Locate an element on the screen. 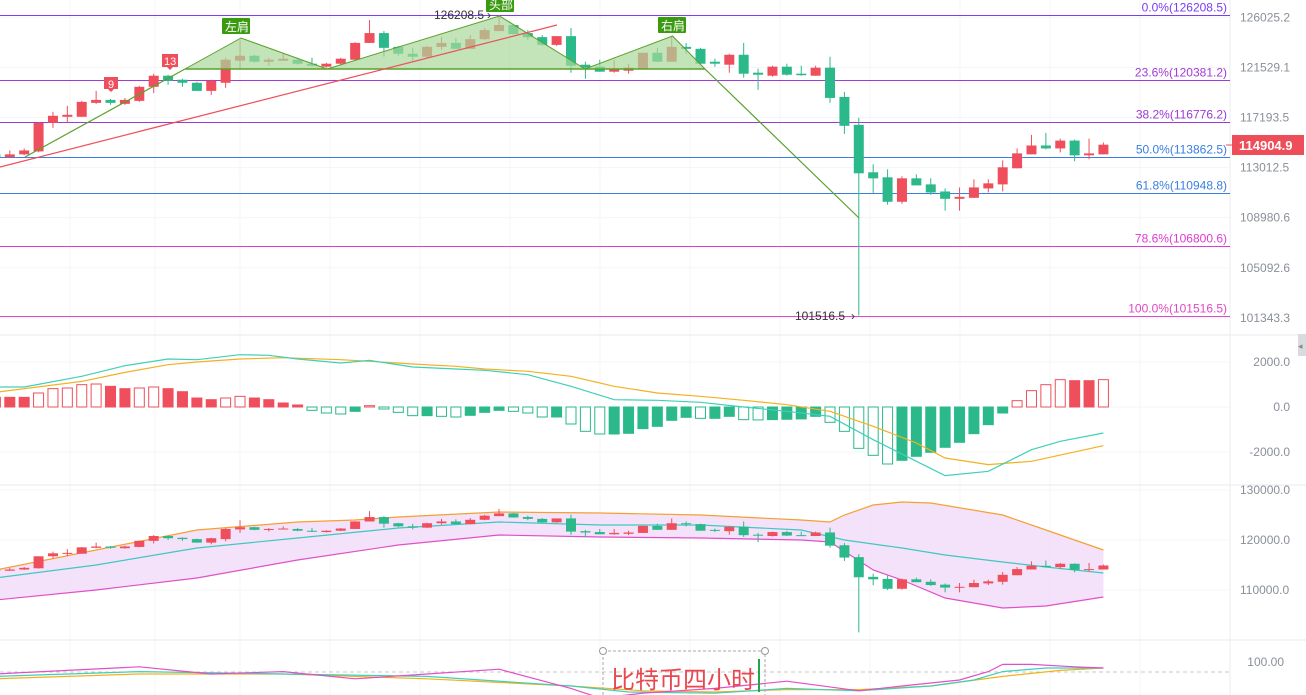 Image resolution: width=1306 pixels, height=695 pixels. fib-label: 78.6%(106800.6) is located at coordinates (1181, 239).